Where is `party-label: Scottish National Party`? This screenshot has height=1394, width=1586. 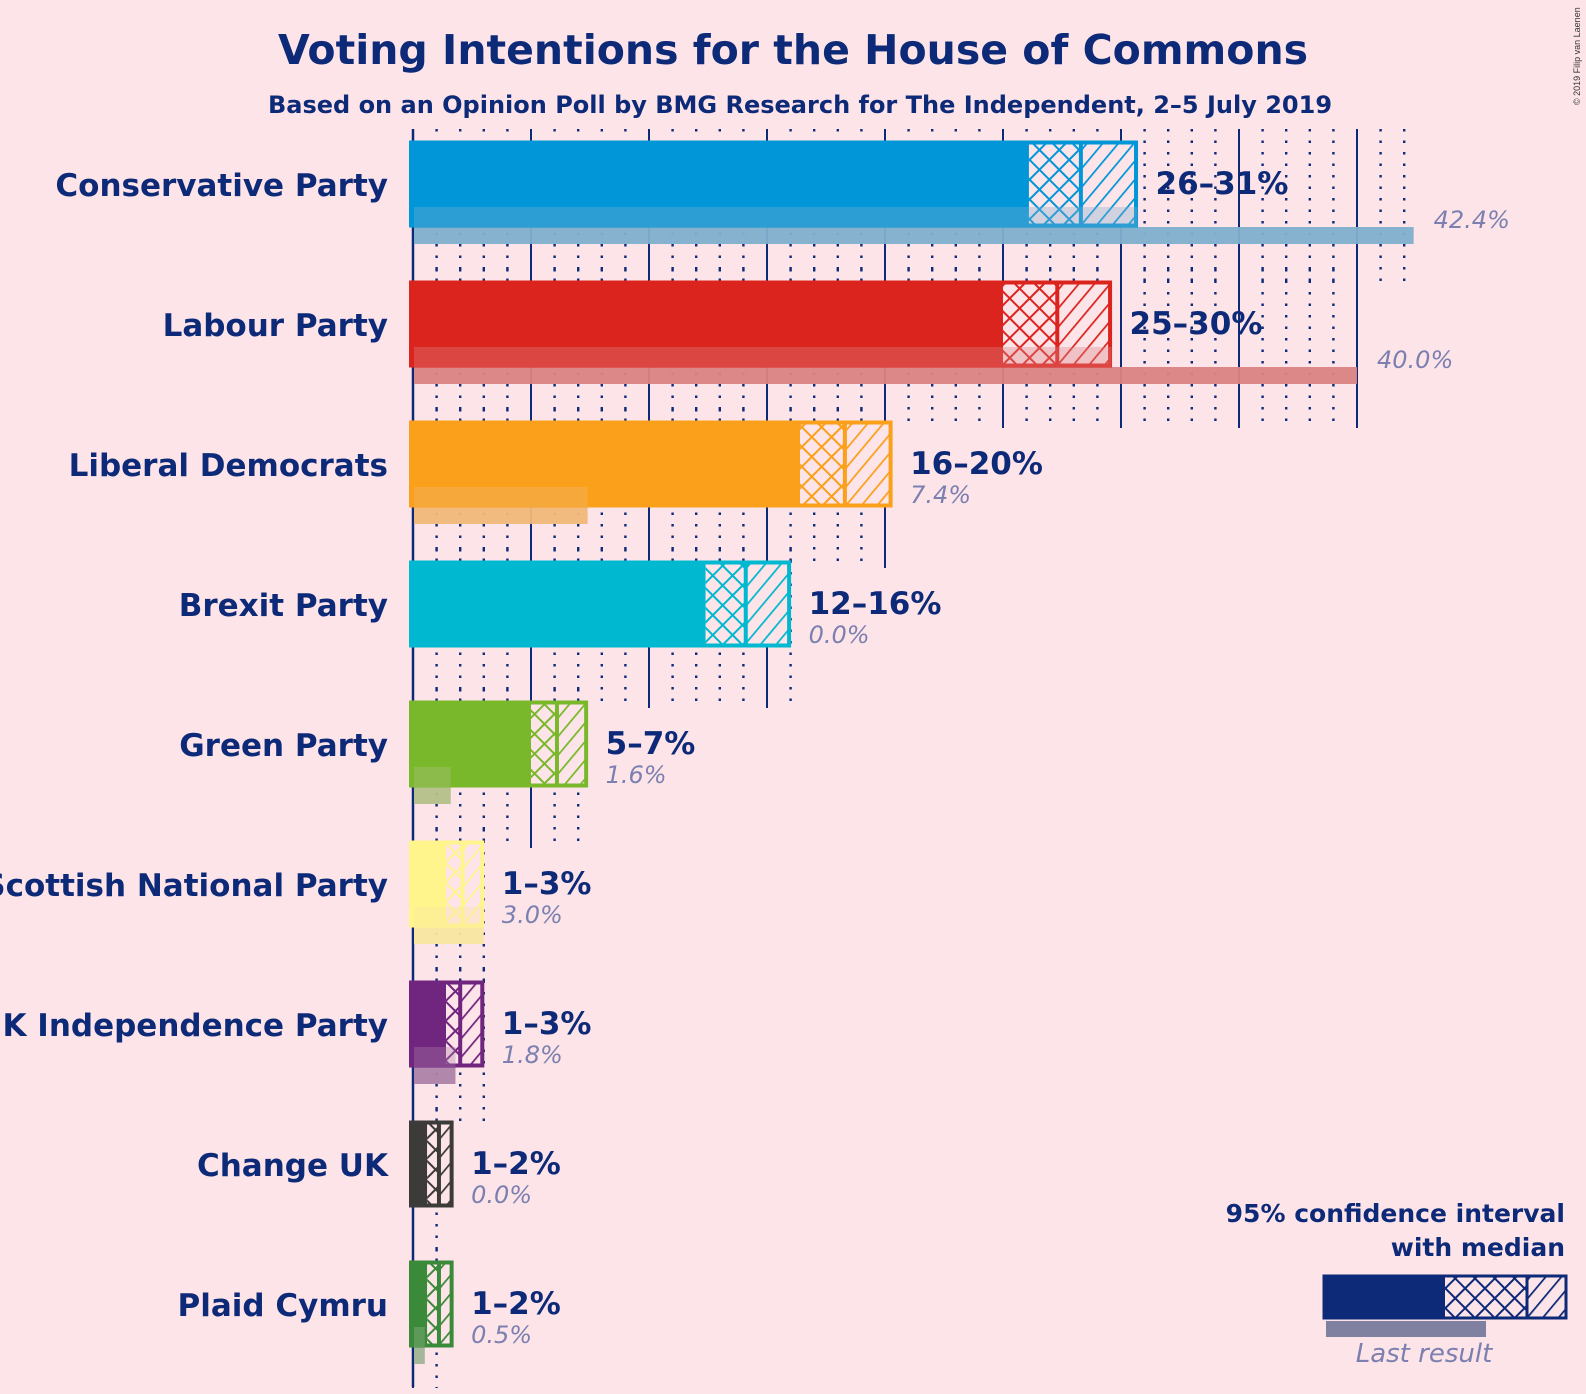
party-label: Scottish National Party is located at coordinates (194, 886).